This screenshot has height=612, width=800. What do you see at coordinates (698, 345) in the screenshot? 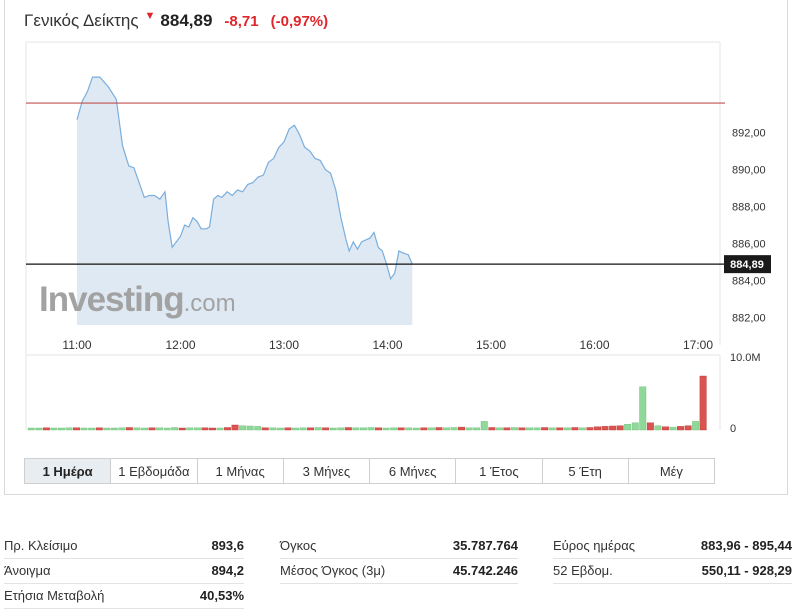
I see `x-tick-label: 17:00` at bounding box center [698, 345].